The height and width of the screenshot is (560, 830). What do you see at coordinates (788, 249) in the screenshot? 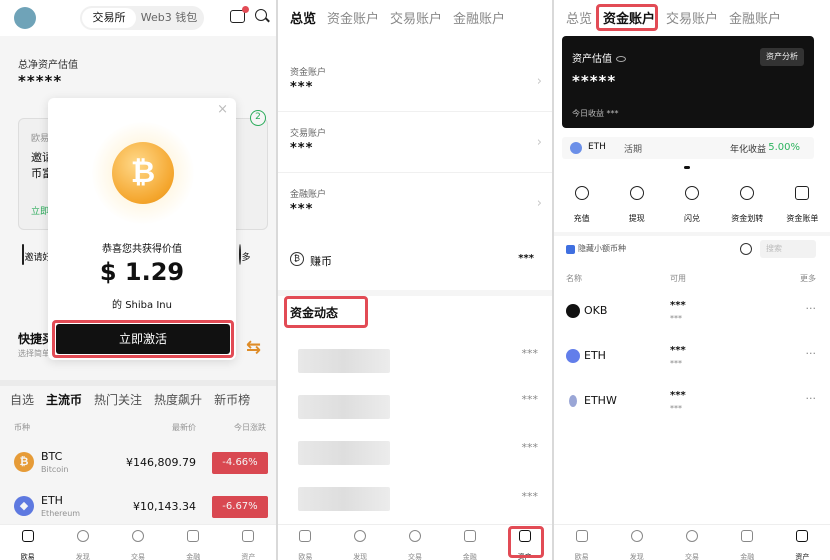
I see `search-input: 搜索` at bounding box center [788, 249].